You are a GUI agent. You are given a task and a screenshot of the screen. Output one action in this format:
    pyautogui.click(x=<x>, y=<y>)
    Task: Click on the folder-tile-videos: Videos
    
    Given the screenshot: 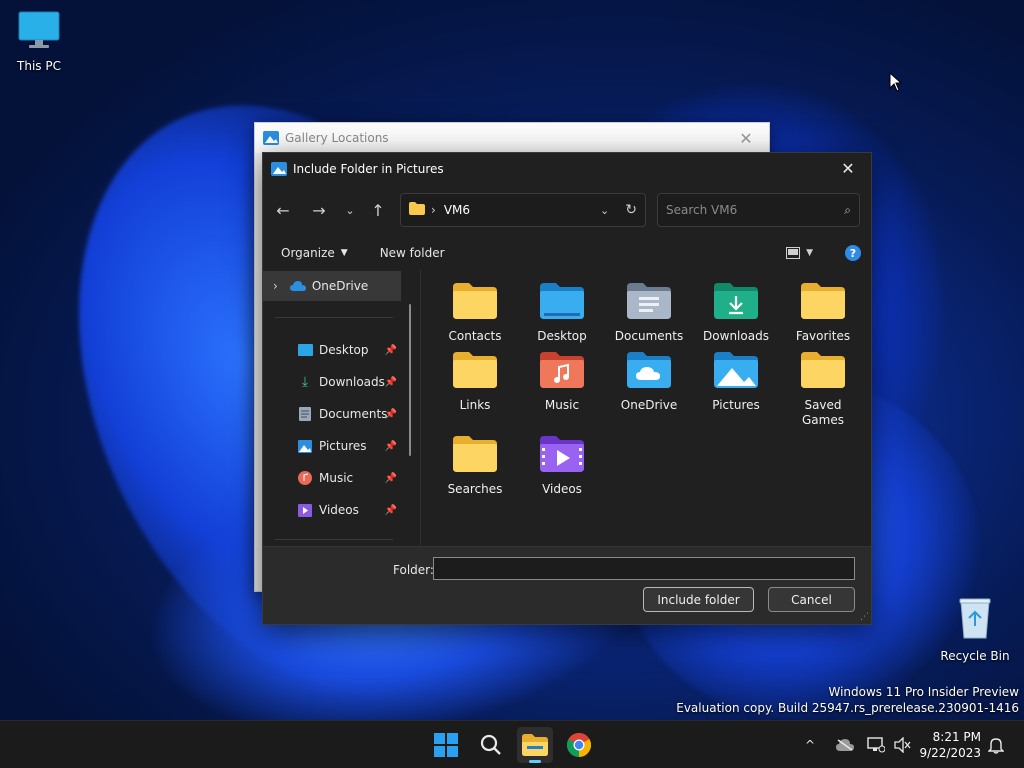 What is the action you would take?
    pyautogui.click(x=562, y=466)
    